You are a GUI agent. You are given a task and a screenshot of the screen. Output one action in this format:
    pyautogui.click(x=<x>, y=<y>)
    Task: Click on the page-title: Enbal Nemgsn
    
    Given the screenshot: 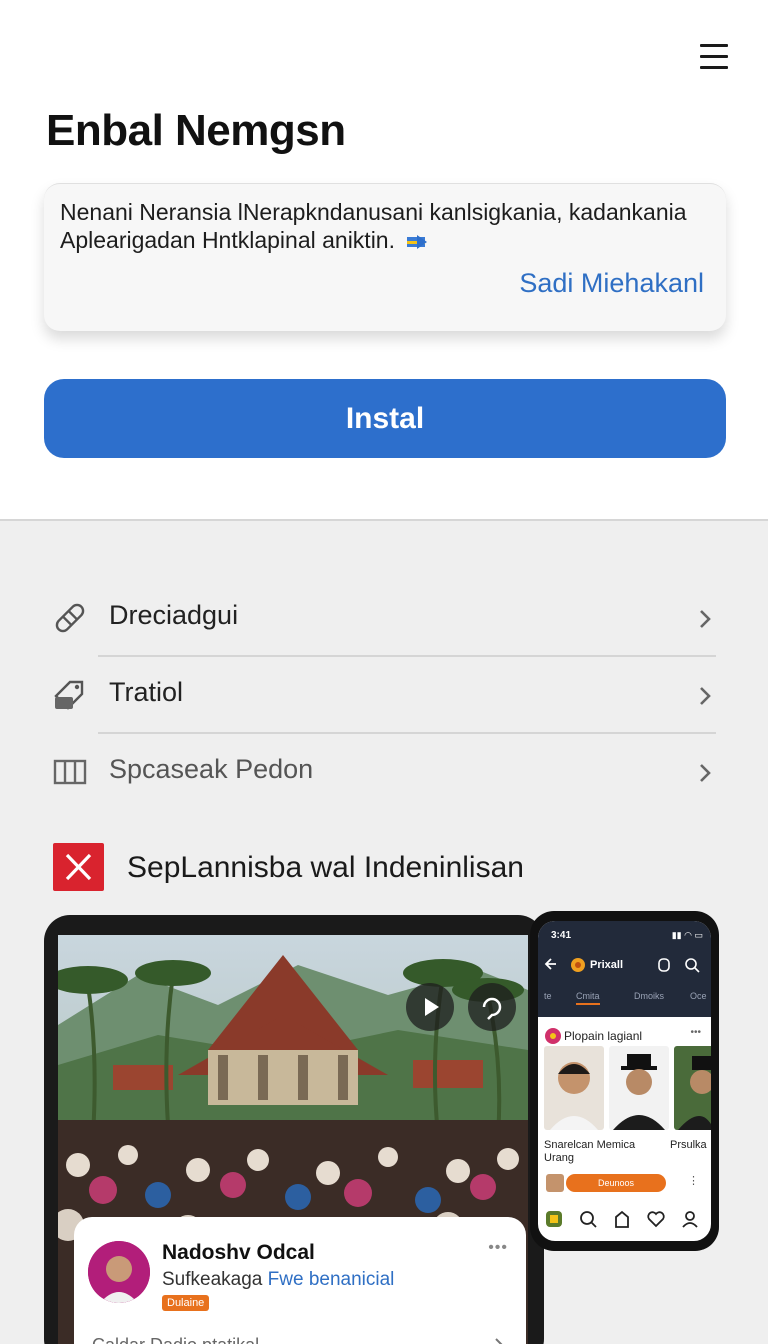 What is the action you would take?
    pyautogui.click(x=196, y=130)
    